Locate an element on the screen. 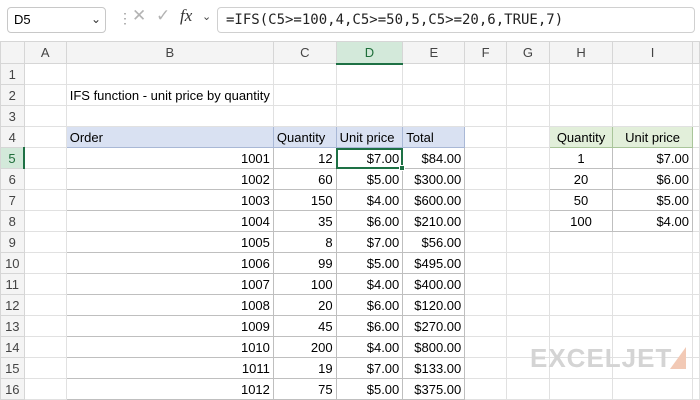 This screenshot has height=400, width=700. row-header: 10 is located at coordinates (12, 263).